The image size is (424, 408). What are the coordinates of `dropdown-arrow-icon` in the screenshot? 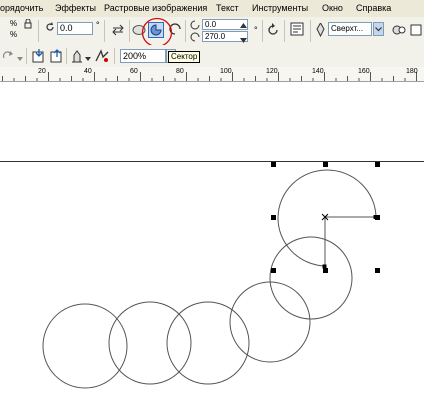 It's located at (378, 29).